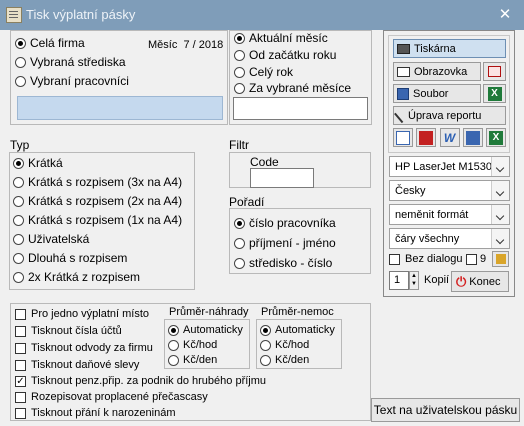 Image resolution: width=524 pixels, height=426 pixels. What do you see at coordinates (84, 348) in the screenshot?
I see `check-odvody: Tisknout odvody za firmu` at bounding box center [84, 348].